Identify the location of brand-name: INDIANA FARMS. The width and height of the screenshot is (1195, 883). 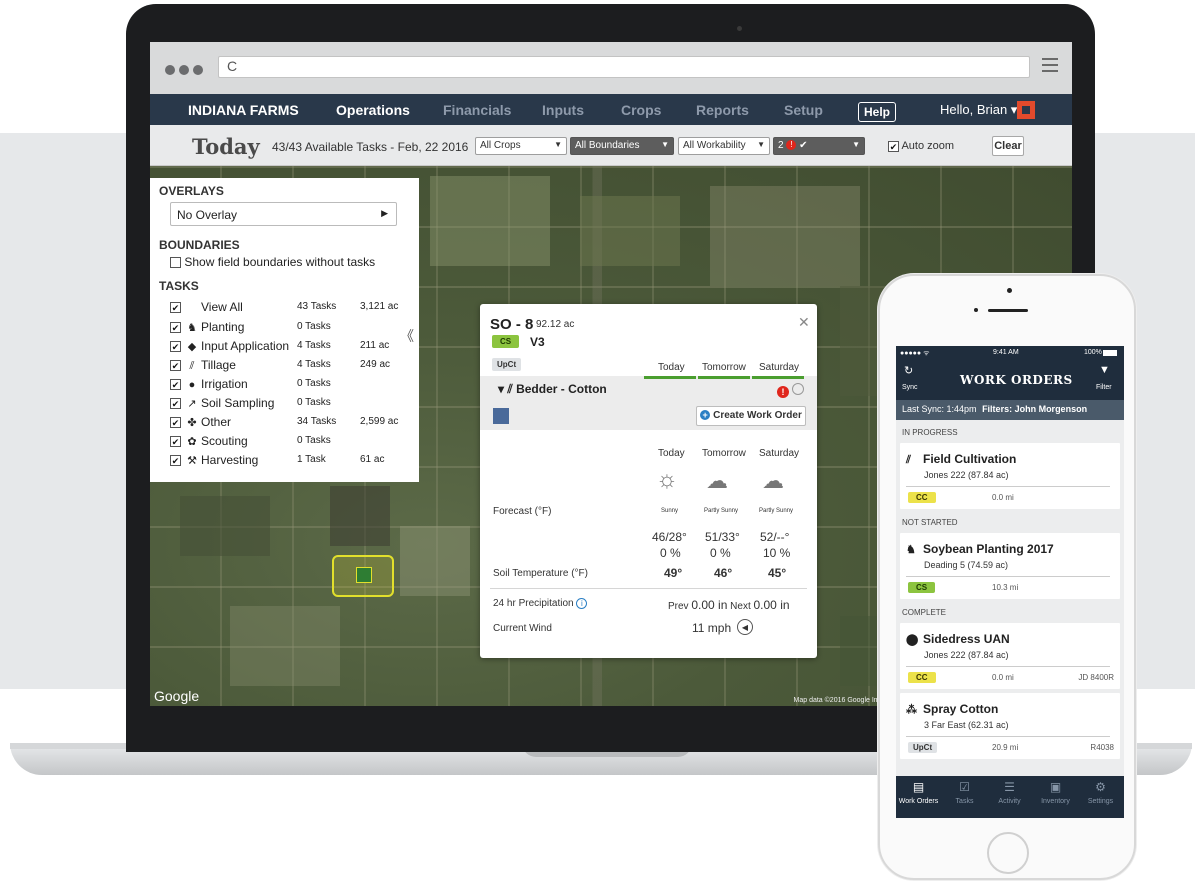
(243, 110).